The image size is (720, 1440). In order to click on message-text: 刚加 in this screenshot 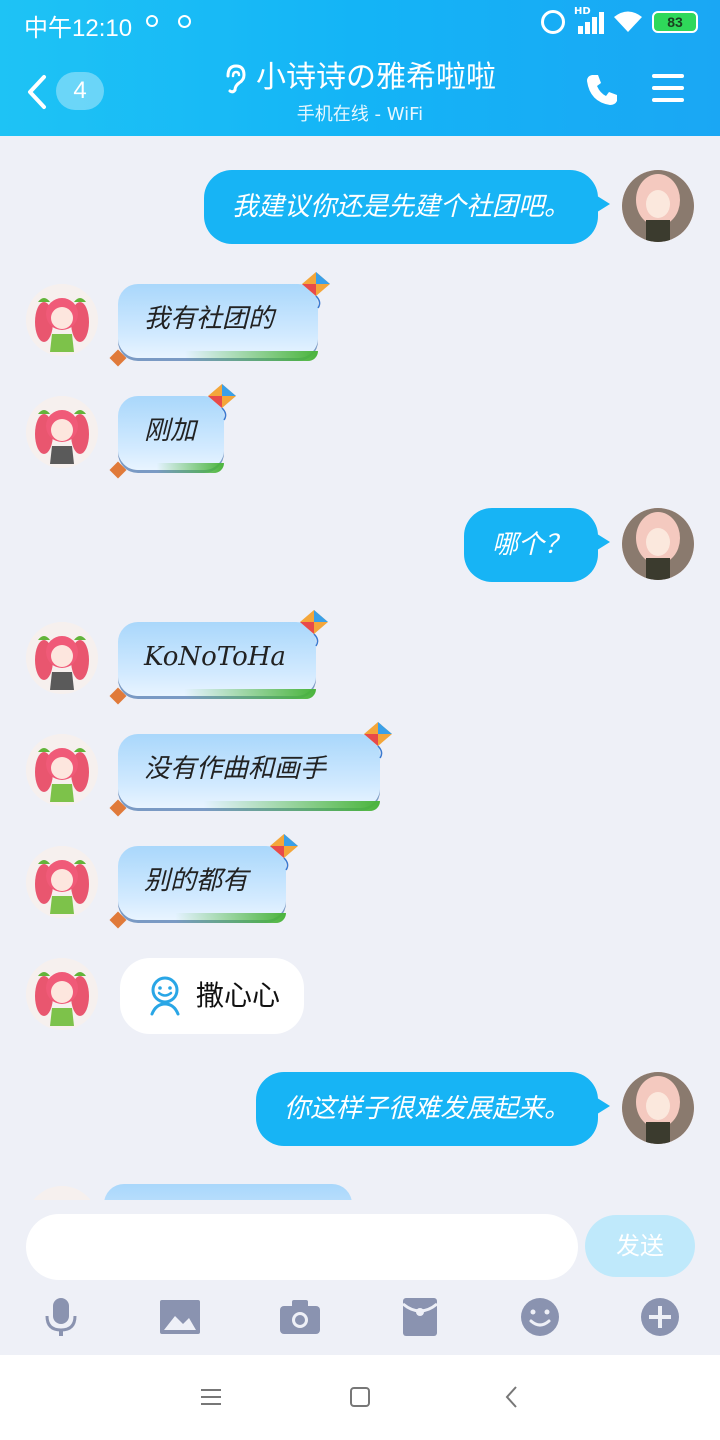, I will do `click(170, 431)`.